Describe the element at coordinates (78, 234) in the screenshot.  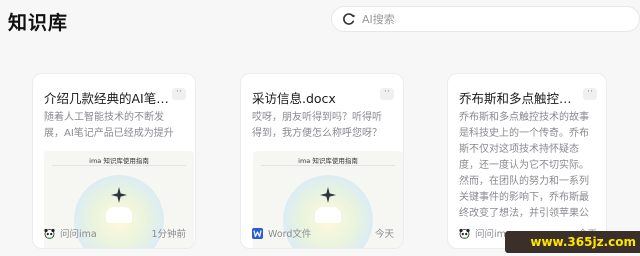
I see `card-source: 问问ima` at that location.